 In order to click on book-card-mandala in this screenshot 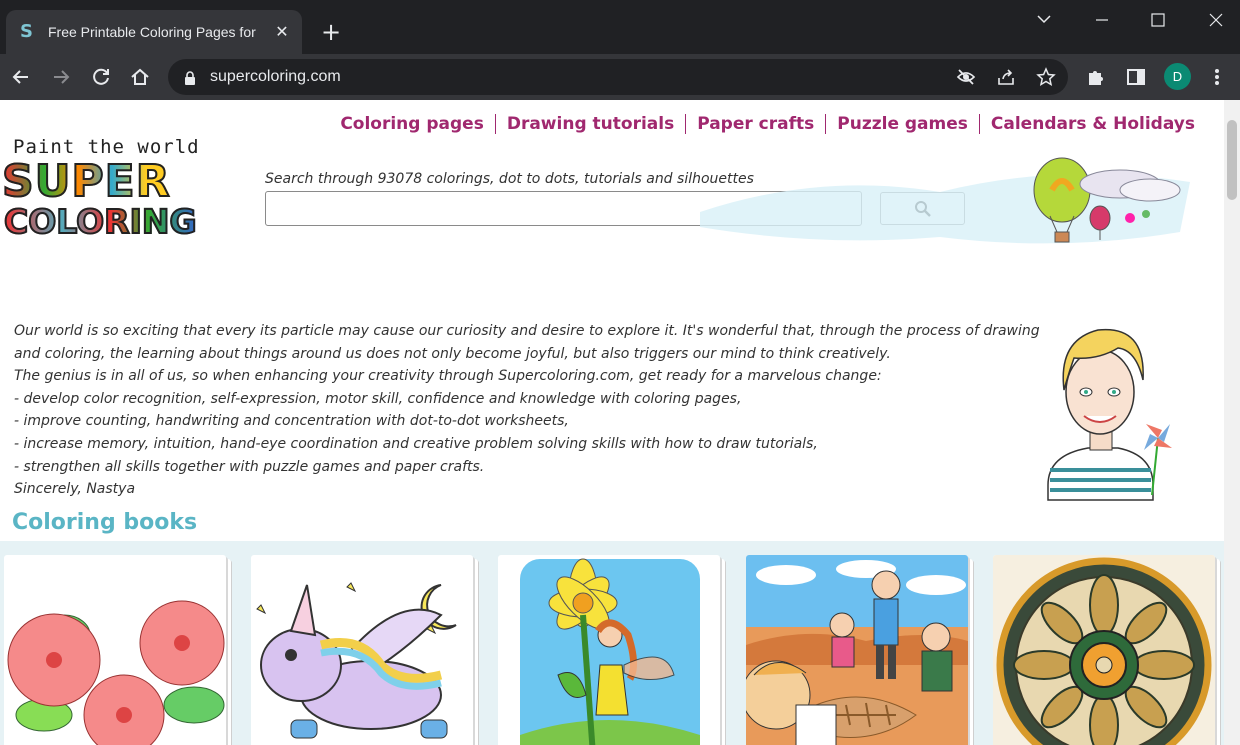, I will do `click(1104, 650)`.